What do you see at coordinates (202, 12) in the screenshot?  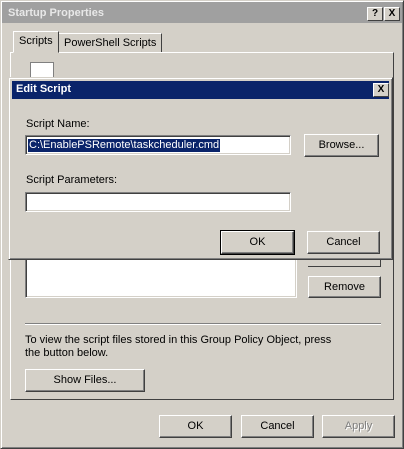 I see `window-title-bar: Startup Properties ? X` at bounding box center [202, 12].